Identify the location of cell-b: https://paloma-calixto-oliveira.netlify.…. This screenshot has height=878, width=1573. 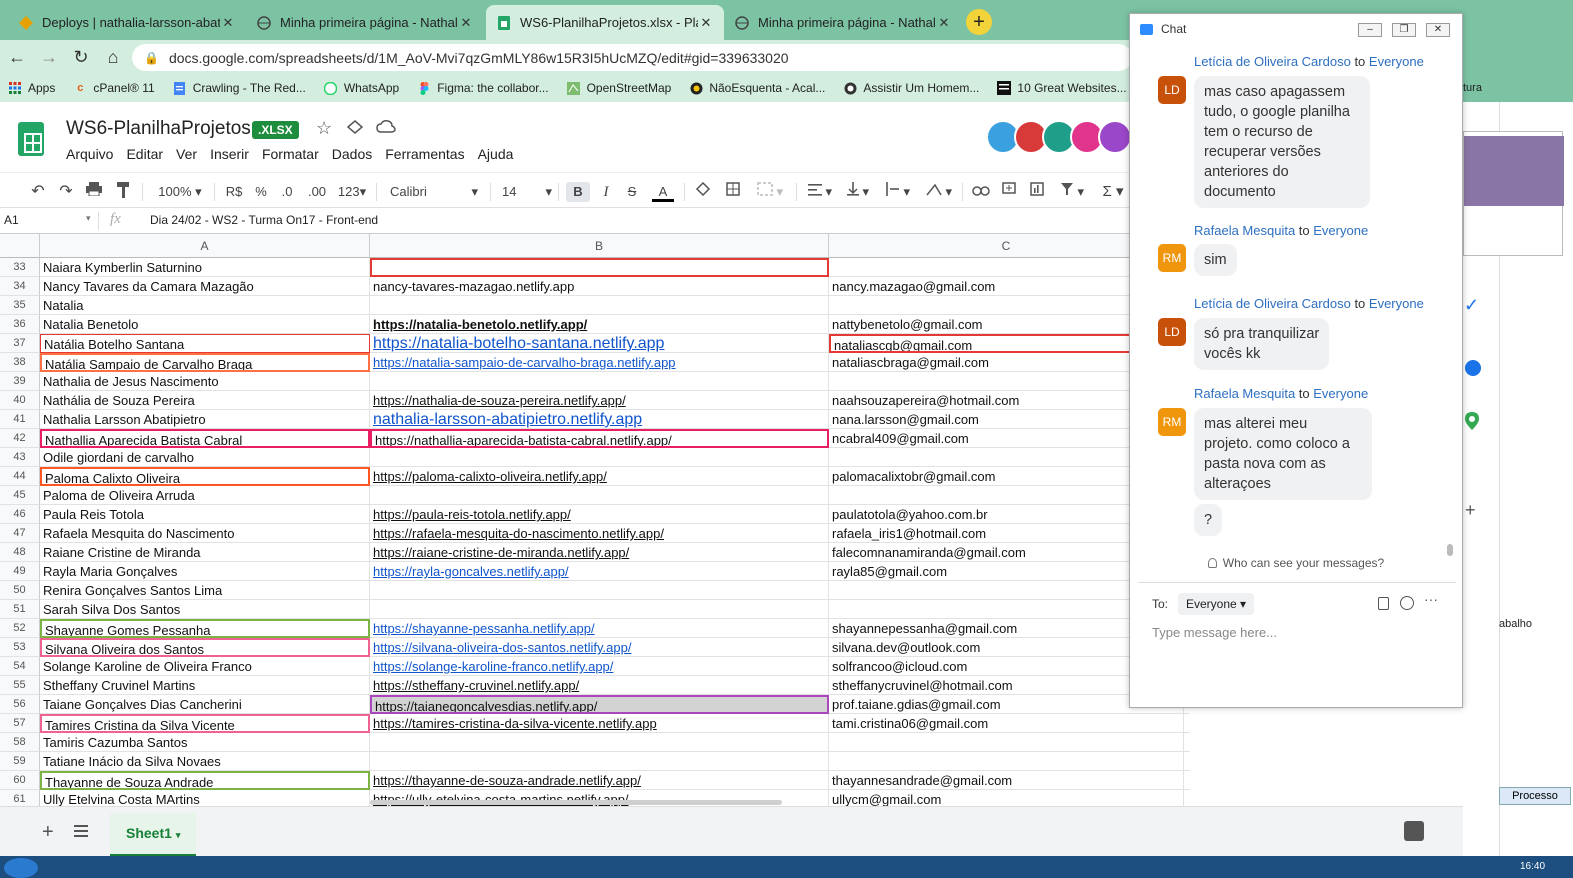
(599, 476).